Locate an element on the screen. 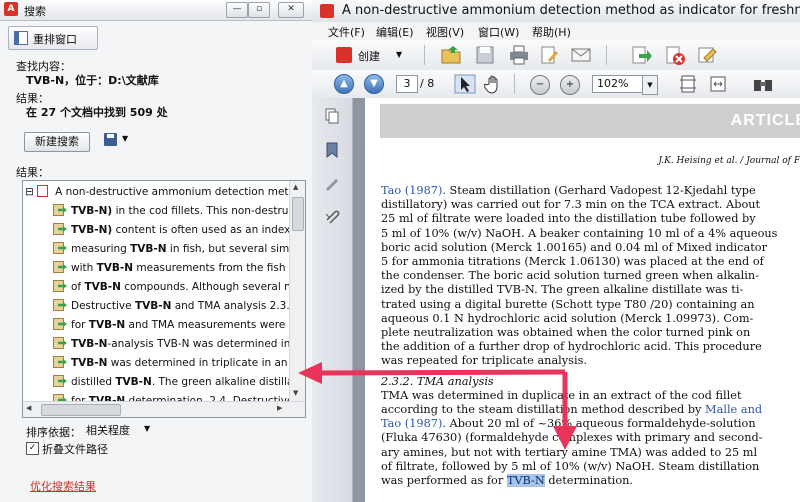 The image size is (800, 502). menu-help: 帮助(H) is located at coordinates (551, 32).